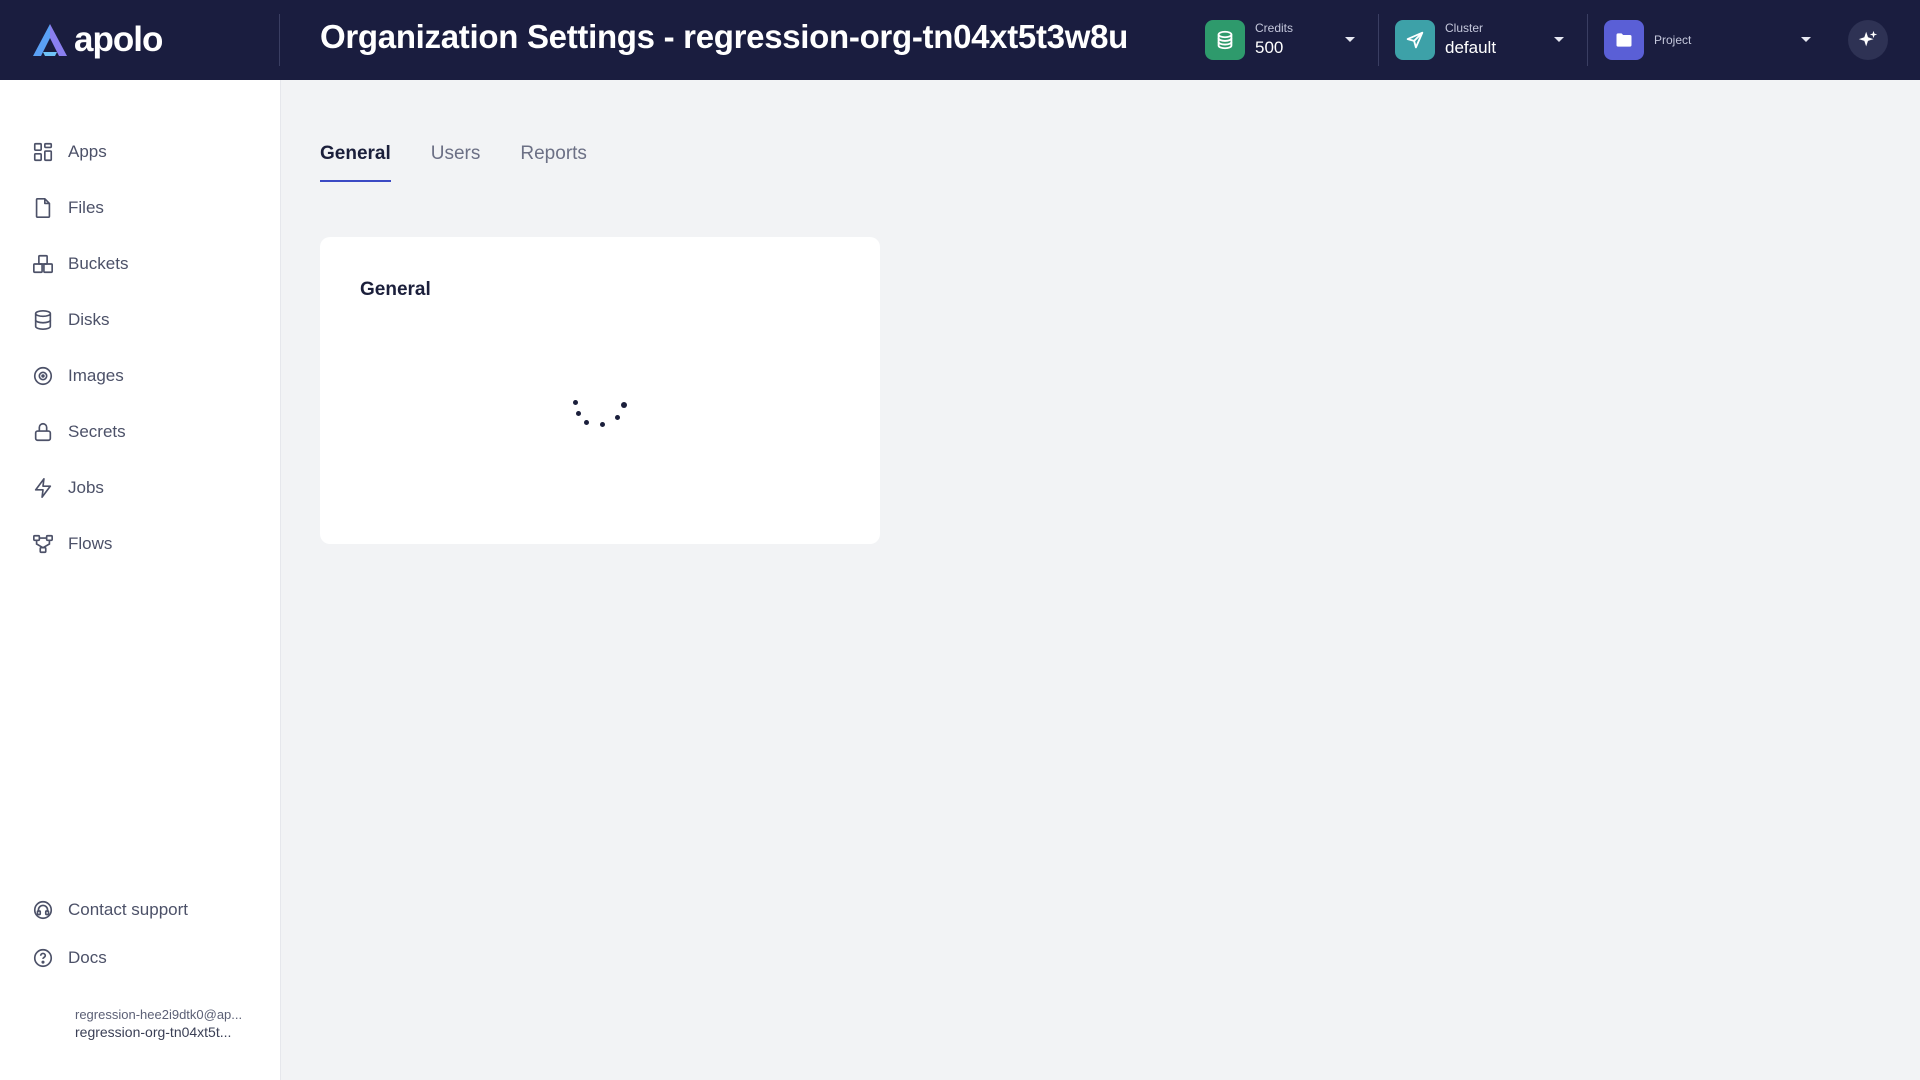  Describe the element at coordinates (43, 910) in the screenshot. I see `headset-icon` at that location.